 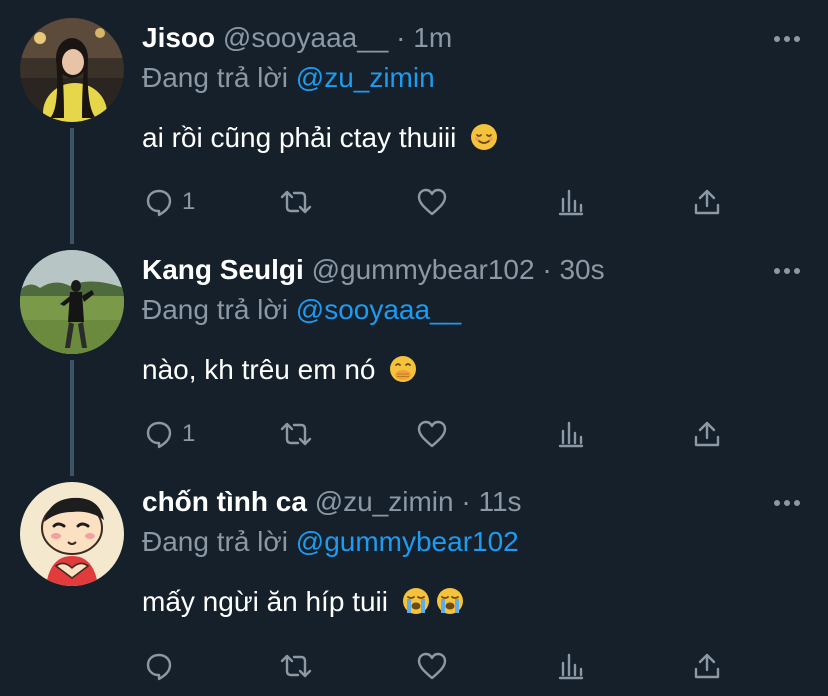 I want to click on tweet-header: Jisoo @sooyaaa__ · 1m, so click(x=297, y=38).